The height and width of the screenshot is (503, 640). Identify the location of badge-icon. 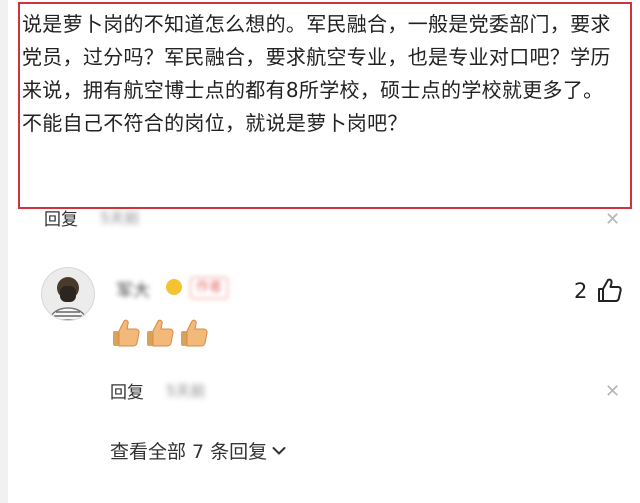
(174, 287).